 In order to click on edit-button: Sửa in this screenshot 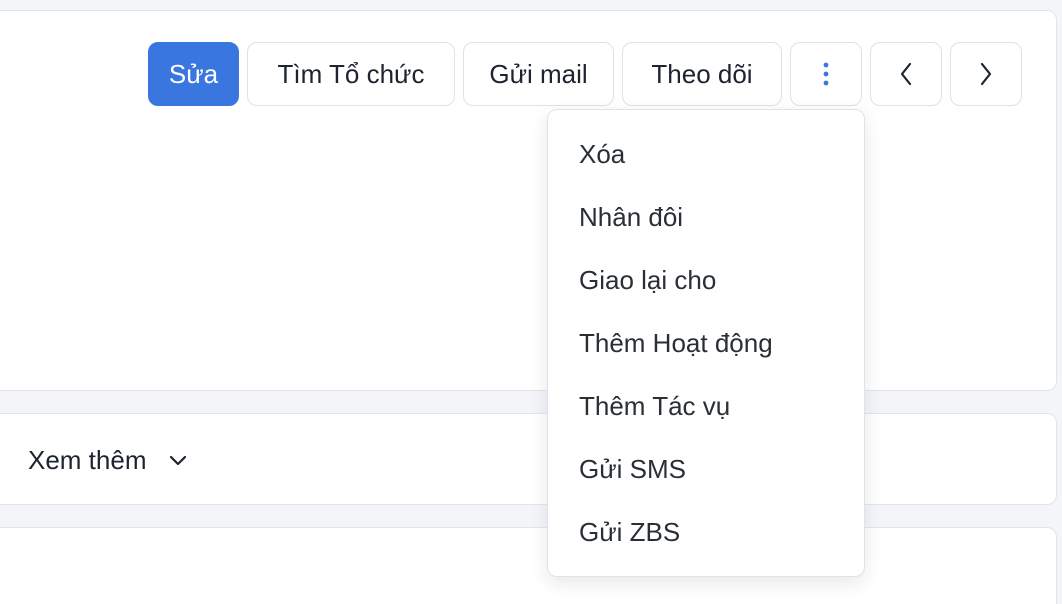, I will do `click(193, 74)`.